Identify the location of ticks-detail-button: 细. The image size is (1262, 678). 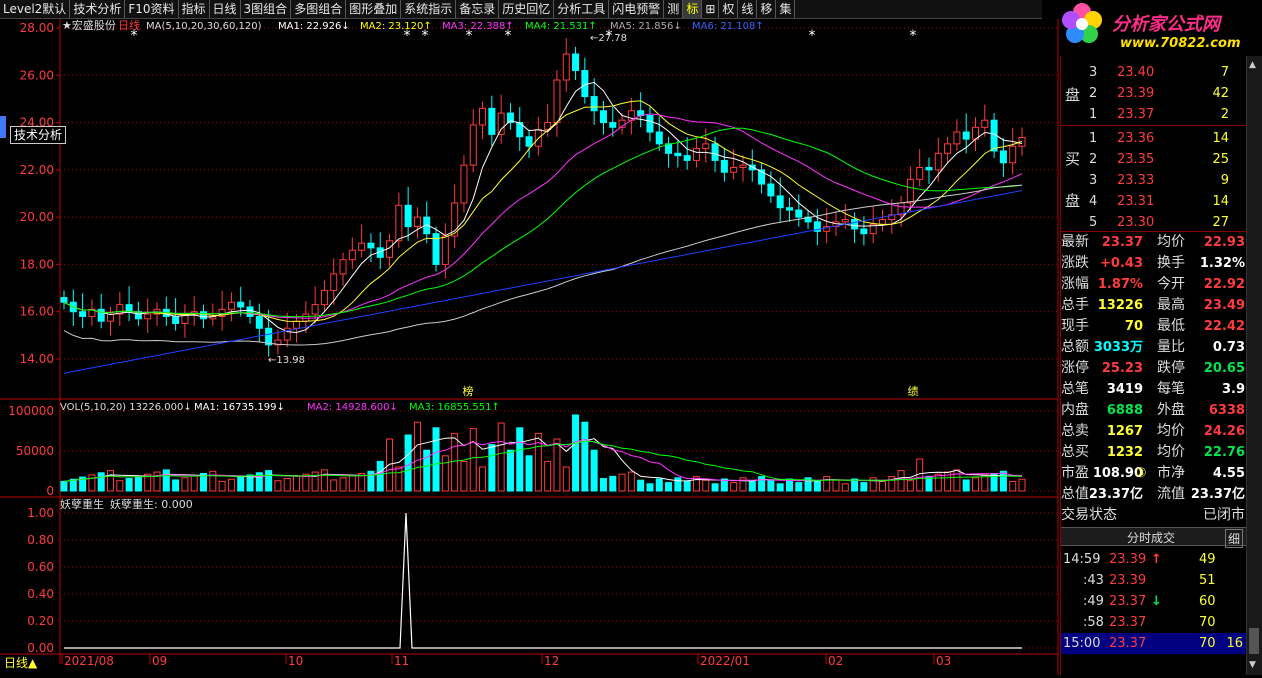
(1233, 538).